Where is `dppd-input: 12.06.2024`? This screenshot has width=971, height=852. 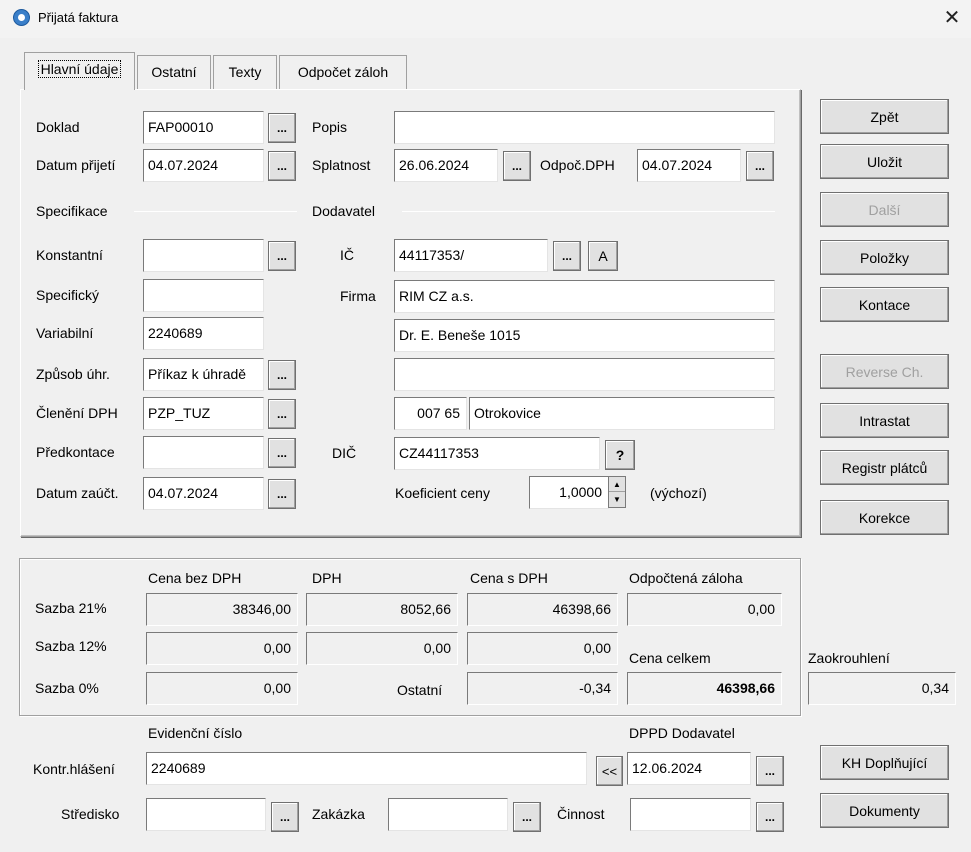 dppd-input: 12.06.2024 is located at coordinates (689, 768).